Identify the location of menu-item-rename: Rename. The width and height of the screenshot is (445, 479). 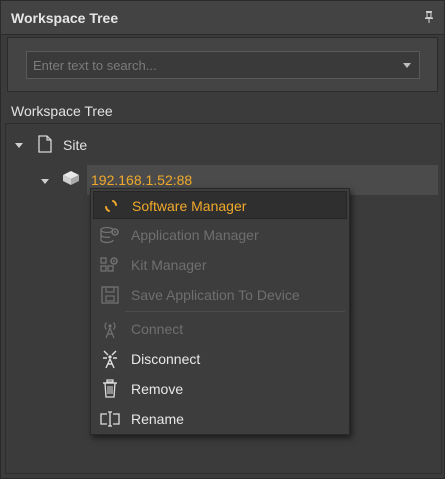
(220, 419).